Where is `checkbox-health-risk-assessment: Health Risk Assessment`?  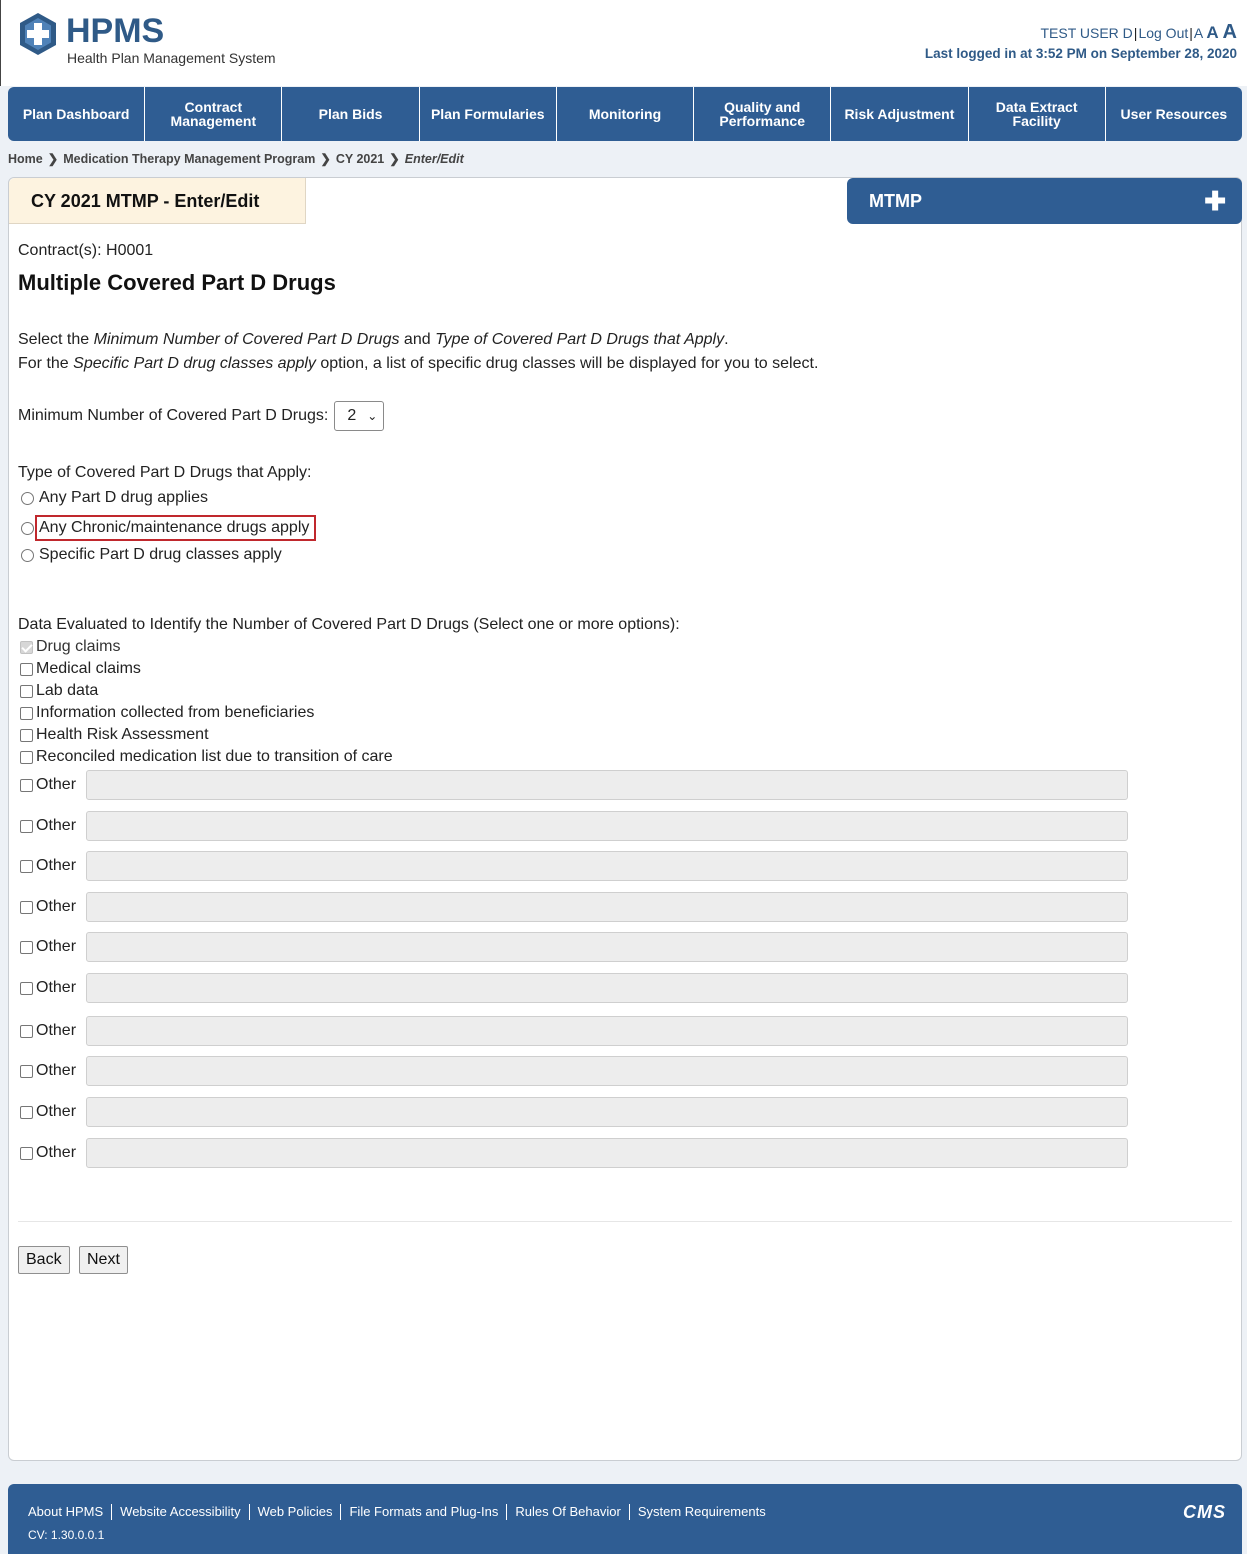
checkbox-health-risk-assessment: Health Risk Assessment is located at coordinates (114, 735).